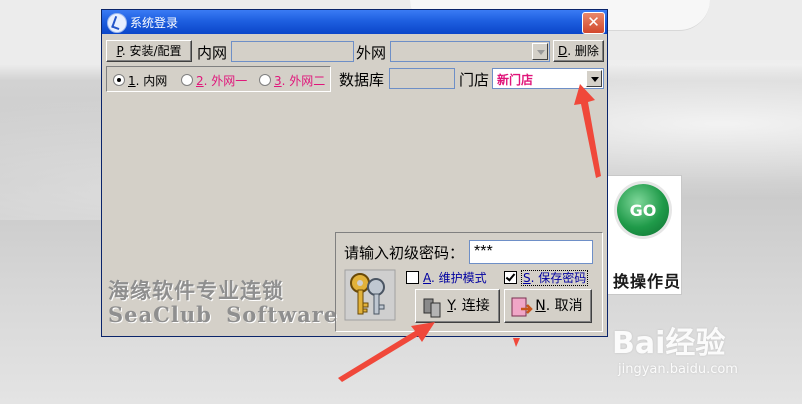 Image resolution: width=802 pixels, height=404 pixels. I want to click on radio-intranet: 1. 内网, so click(140, 80).